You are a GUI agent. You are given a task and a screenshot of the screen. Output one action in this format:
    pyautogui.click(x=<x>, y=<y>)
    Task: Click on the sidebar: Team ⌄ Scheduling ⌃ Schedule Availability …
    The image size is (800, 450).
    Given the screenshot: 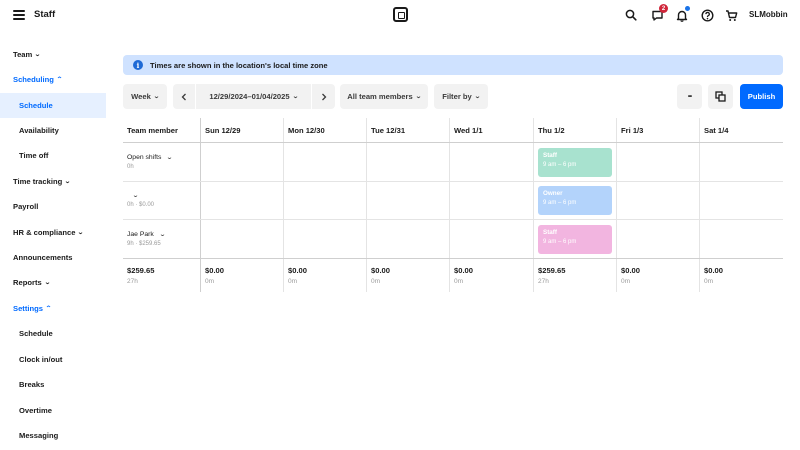 What is the action you would take?
    pyautogui.click(x=53, y=246)
    